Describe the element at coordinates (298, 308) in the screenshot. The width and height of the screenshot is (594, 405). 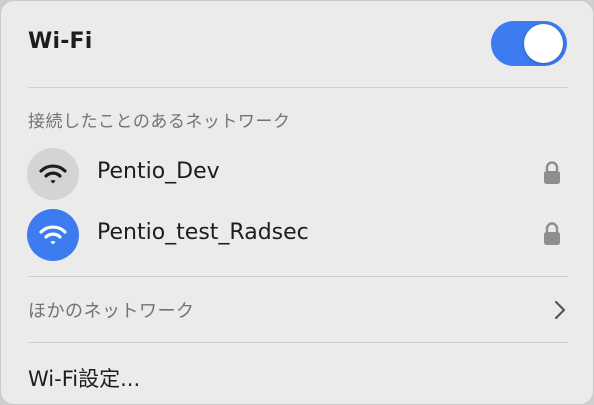
I see `other-networks-row: ほかのネットワーク` at that location.